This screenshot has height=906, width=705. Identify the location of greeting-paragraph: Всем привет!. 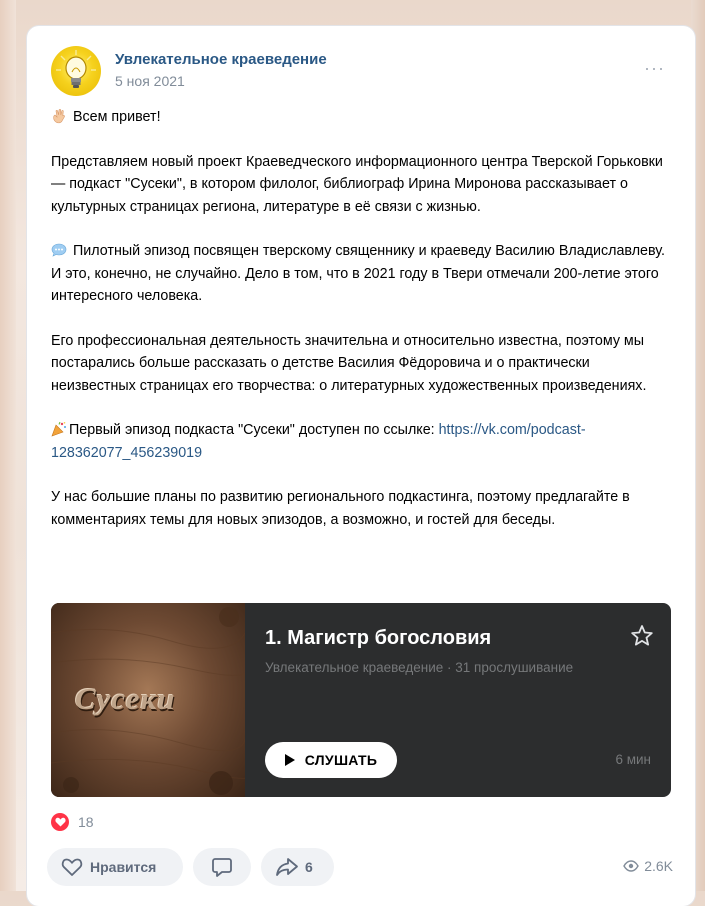
(361, 117).